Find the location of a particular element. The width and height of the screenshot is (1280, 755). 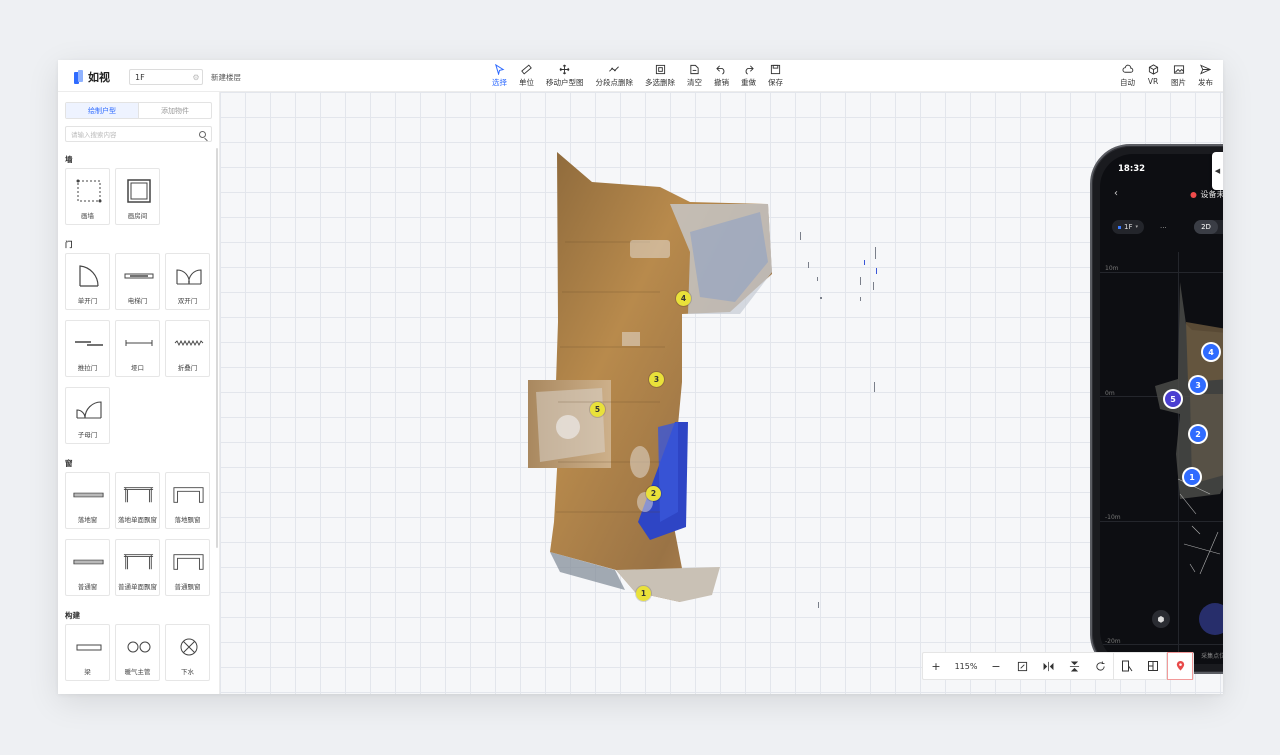

segment-delete-icon is located at coordinates (614, 69).